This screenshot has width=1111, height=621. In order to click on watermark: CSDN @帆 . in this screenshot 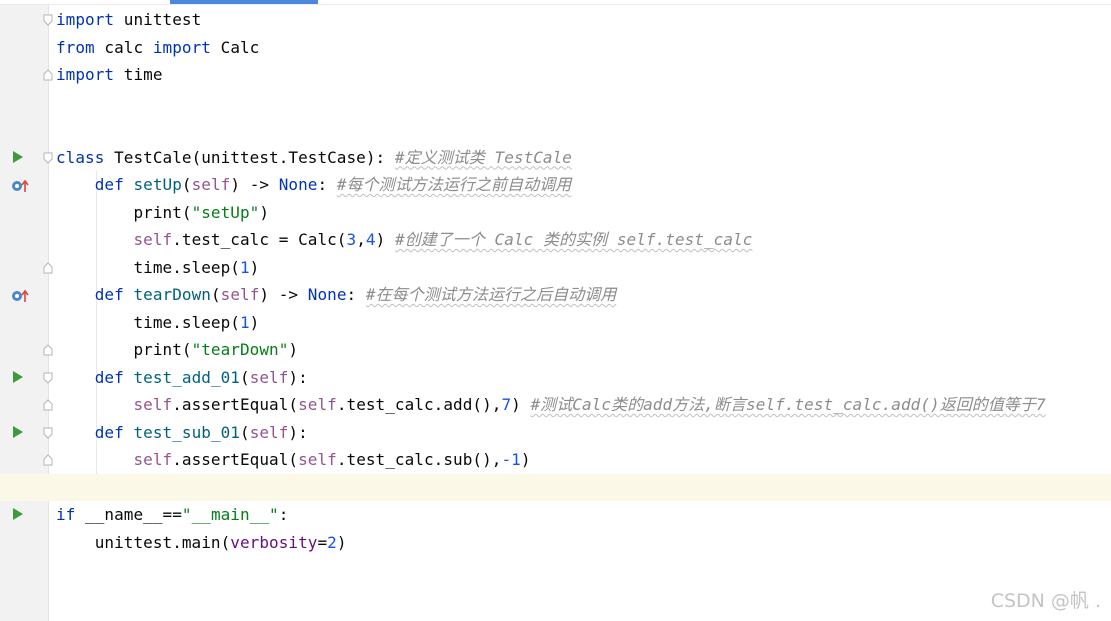, I will do `click(1045, 601)`.